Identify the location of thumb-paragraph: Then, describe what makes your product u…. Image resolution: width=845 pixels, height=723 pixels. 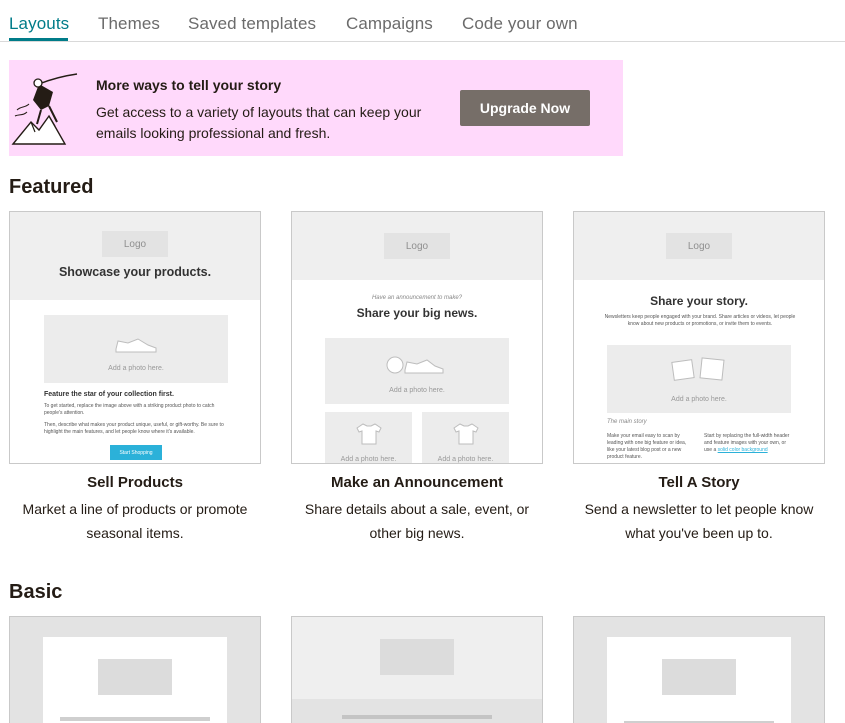
(134, 428).